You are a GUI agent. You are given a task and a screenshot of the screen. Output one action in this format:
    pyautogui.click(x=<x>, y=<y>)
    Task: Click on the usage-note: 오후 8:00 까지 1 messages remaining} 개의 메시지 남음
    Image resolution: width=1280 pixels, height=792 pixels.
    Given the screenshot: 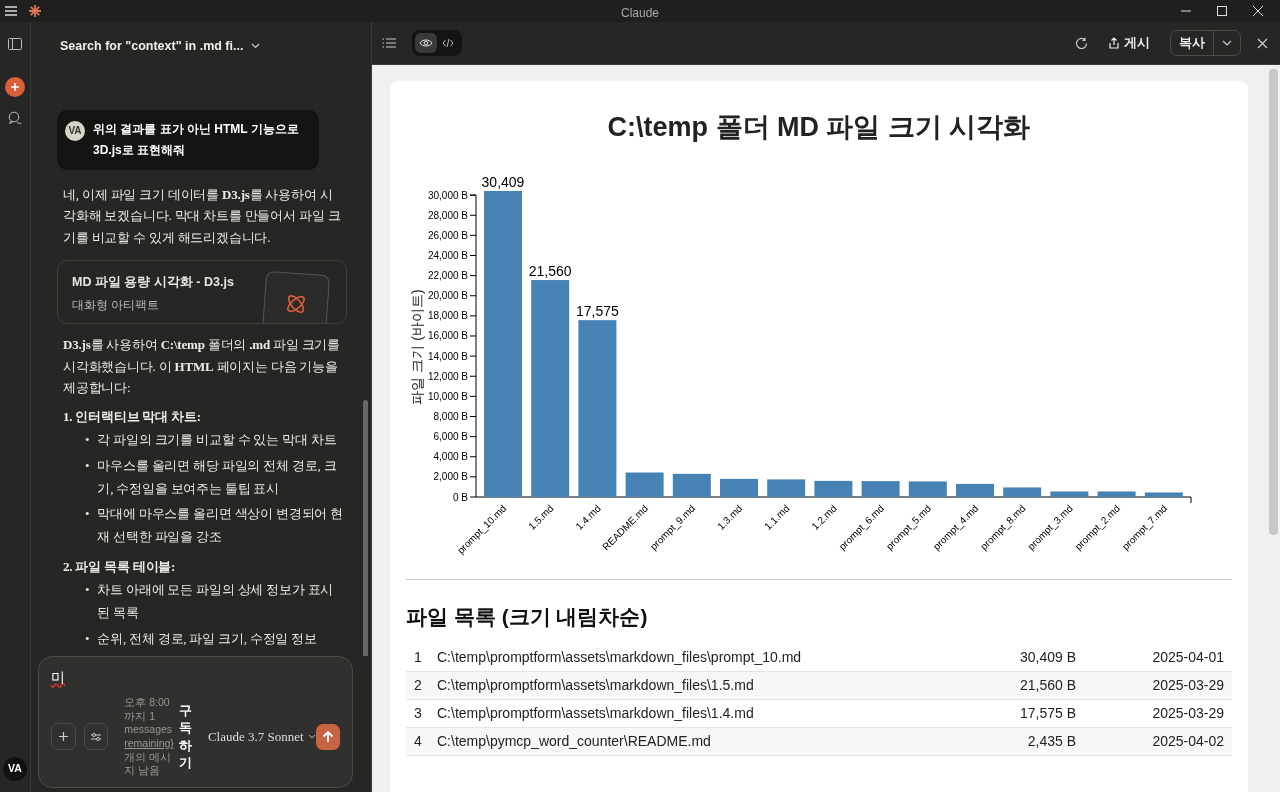 What is the action you would take?
    pyautogui.click(x=149, y=737)
    